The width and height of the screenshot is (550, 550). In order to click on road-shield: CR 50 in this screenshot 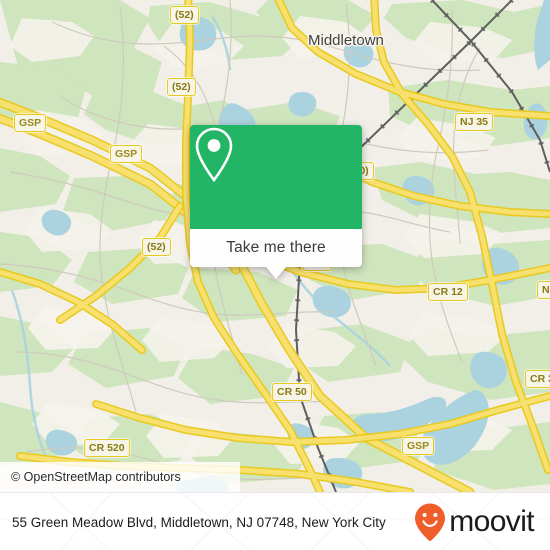, I will do `click(292, 392)`.